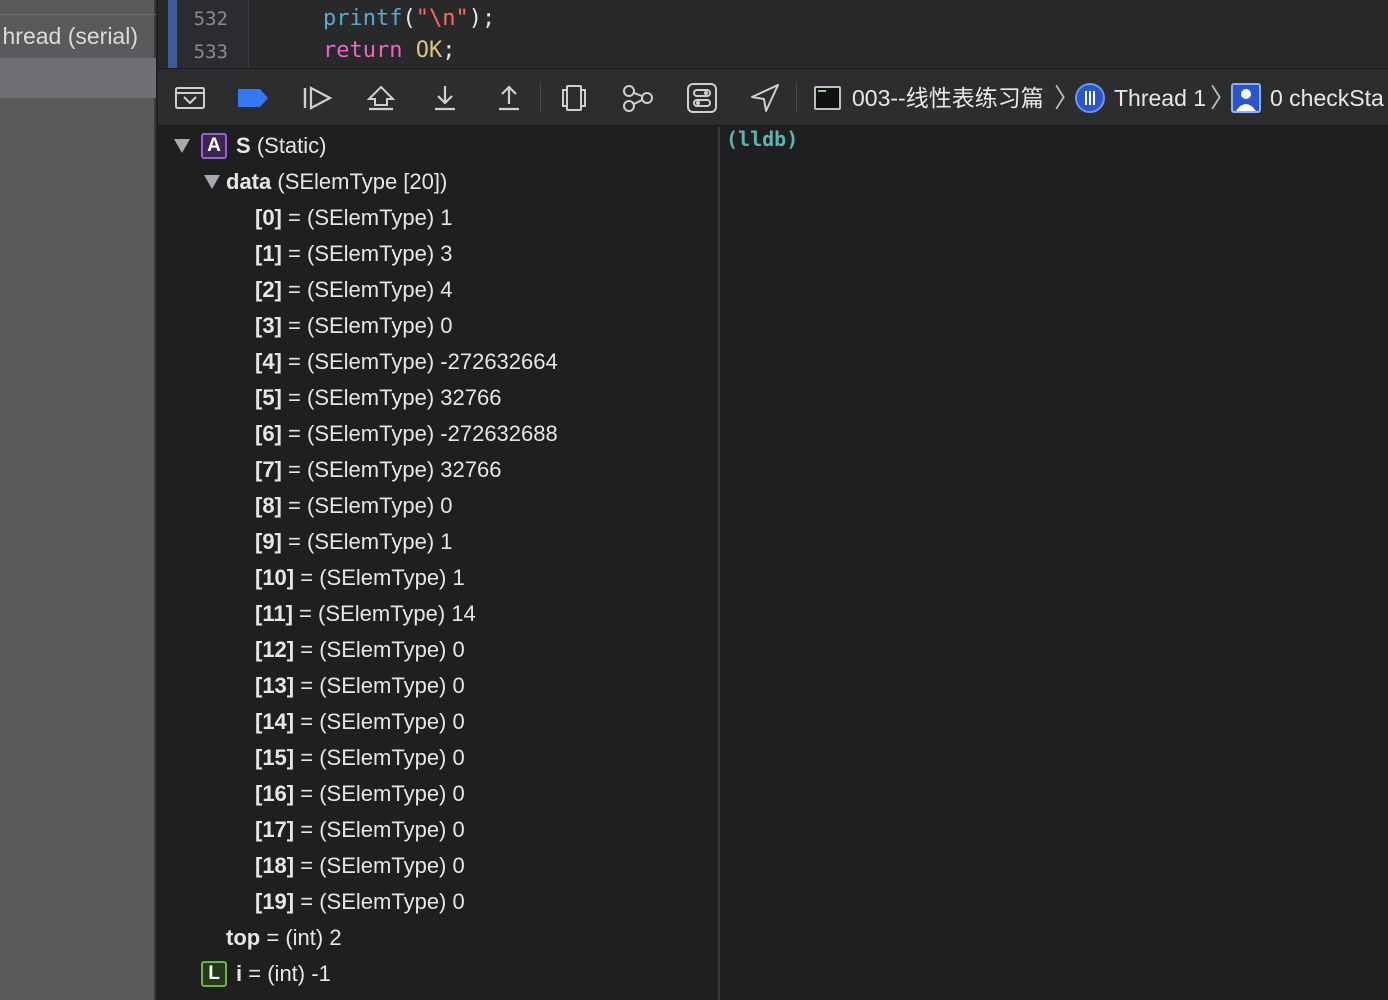  I want to click on breadcrumb-thread: Thread 1, so click(1160, 98).